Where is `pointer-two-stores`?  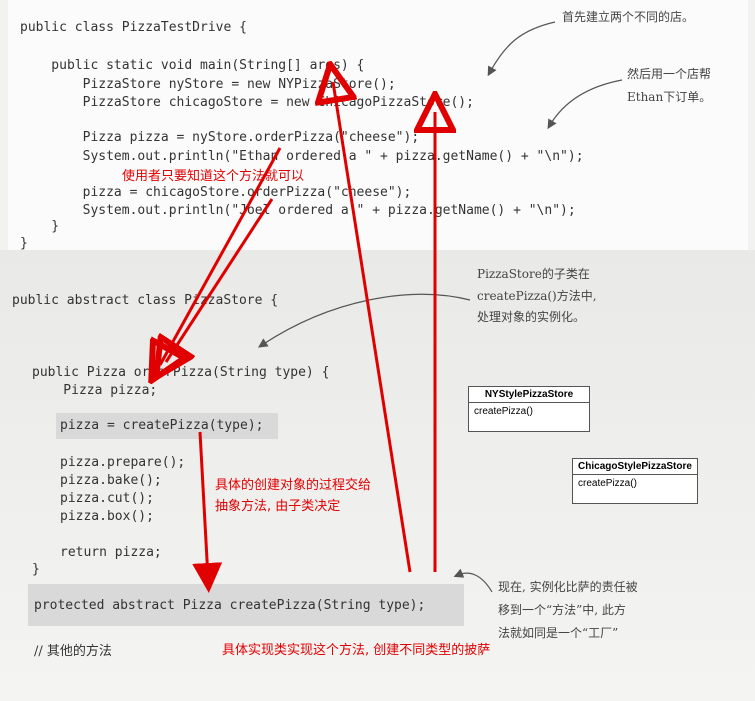 pointer-two-stores is located at coordinates (521, 49).